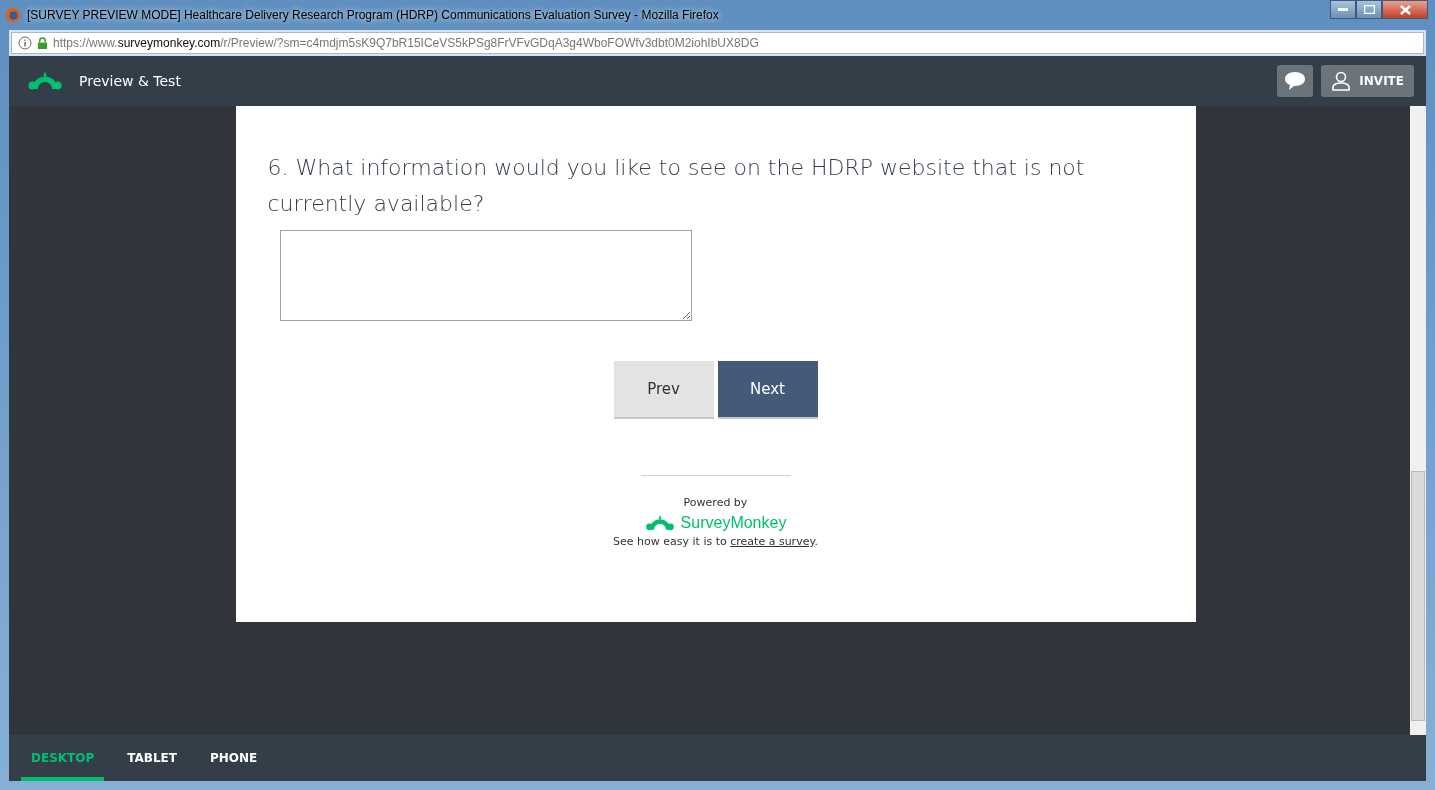  I want to click on close-icon, so click(1405, 9).